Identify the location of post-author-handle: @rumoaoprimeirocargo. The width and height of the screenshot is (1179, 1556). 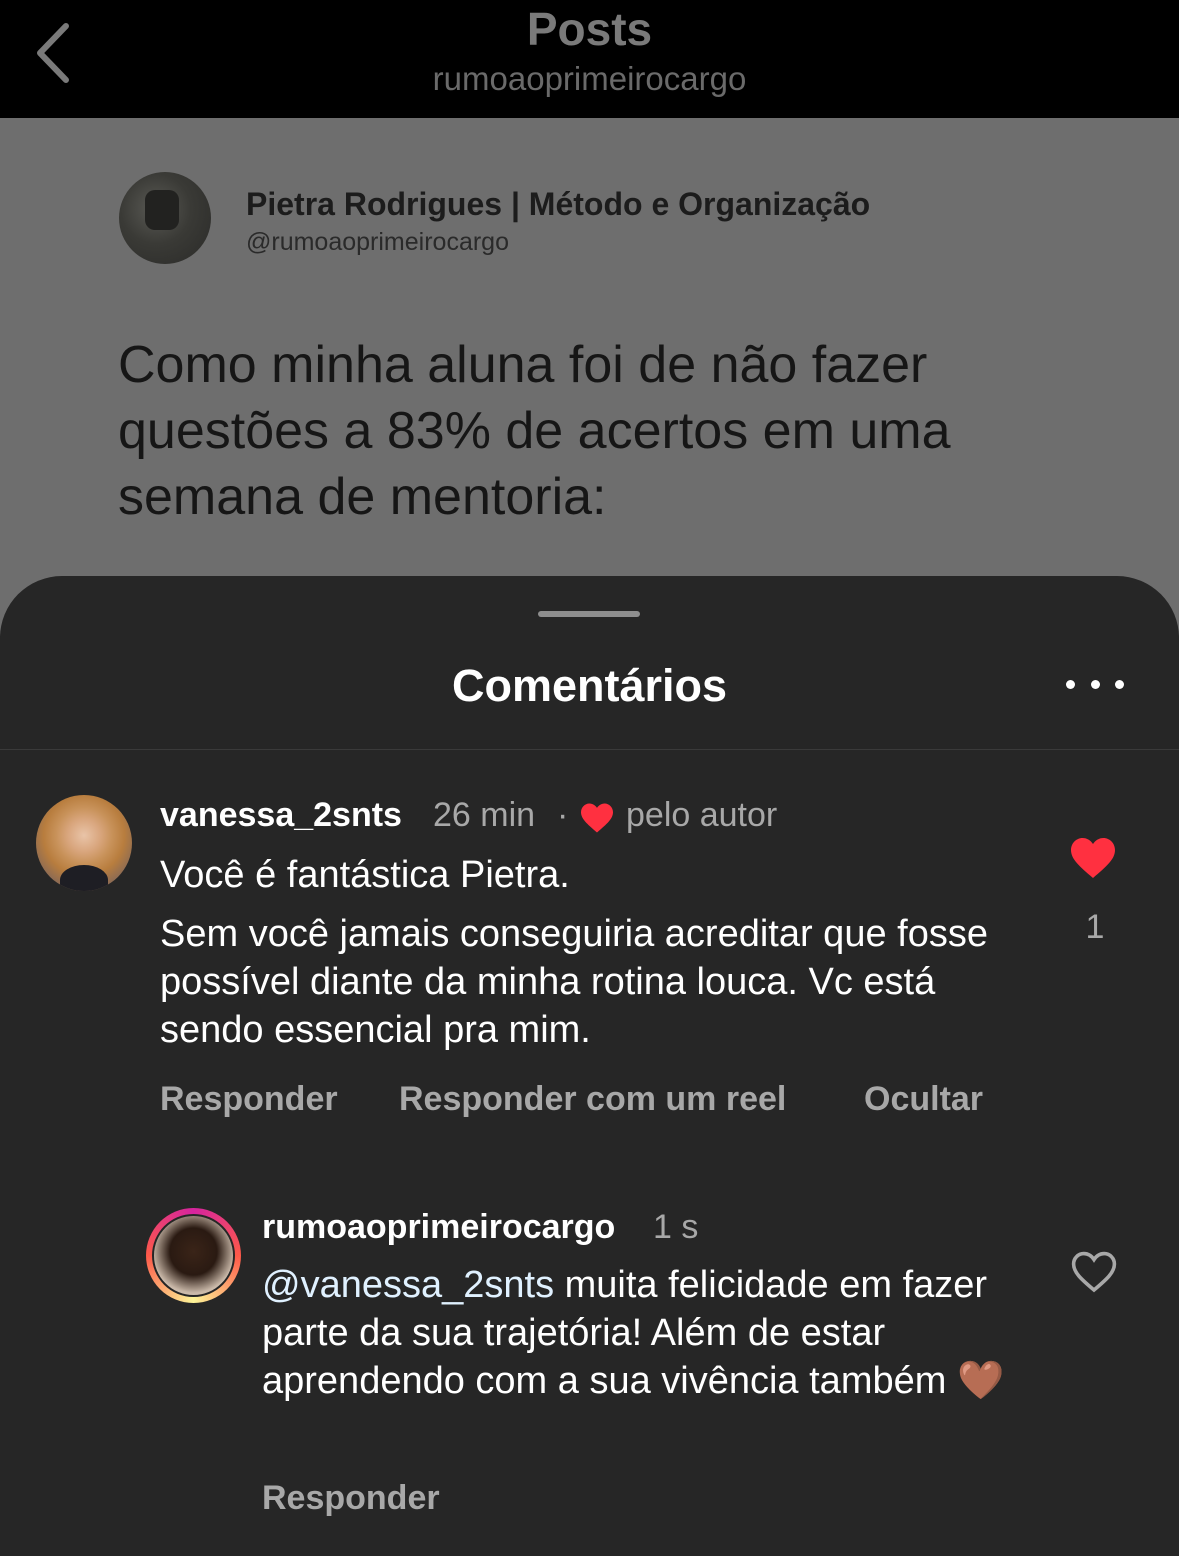
(377, 242).